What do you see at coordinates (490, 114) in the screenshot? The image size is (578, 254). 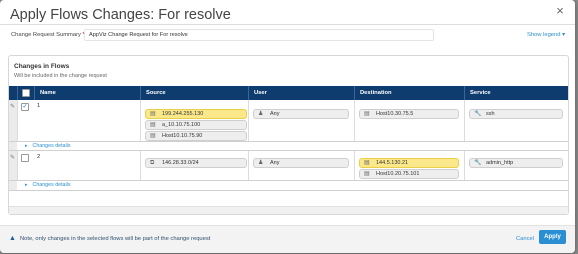 I see `service-label: ssh` at bounding box center [490, 114].